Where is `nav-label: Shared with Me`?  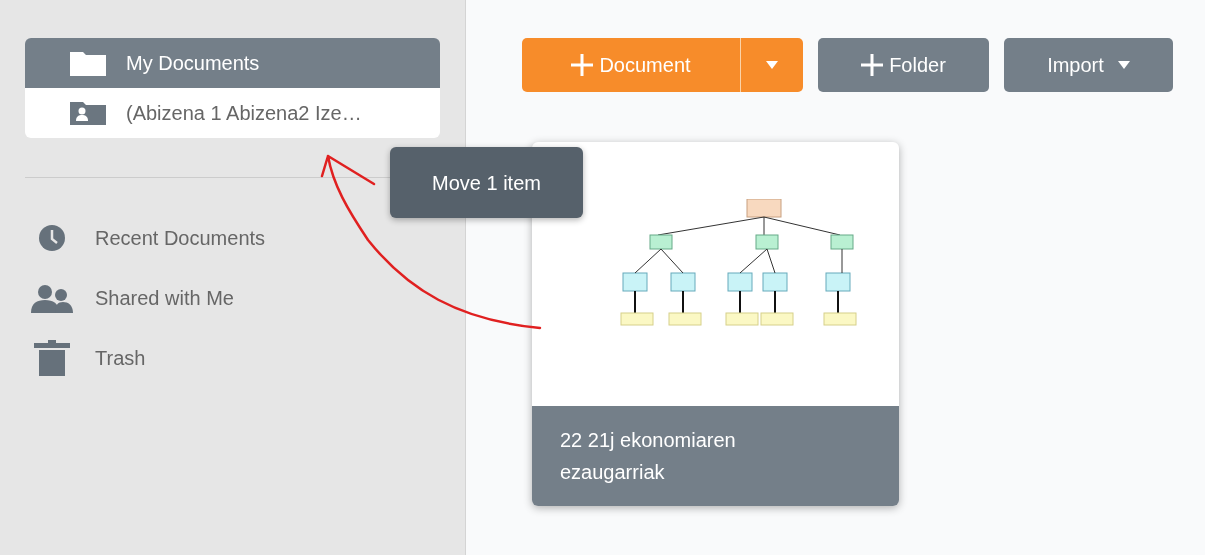
nav-label: Shared with Me is located at coordinates (164, 298).